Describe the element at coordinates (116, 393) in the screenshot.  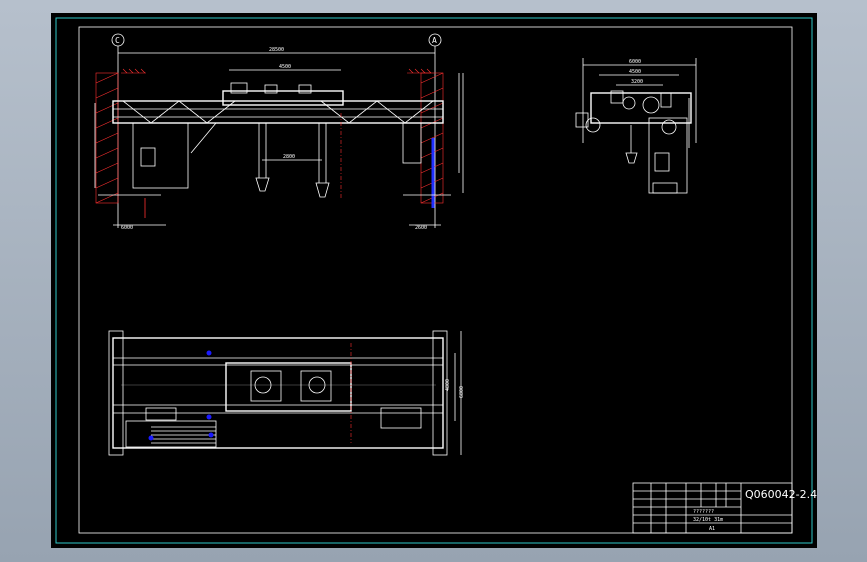
I see `end-truck-left` at that location.